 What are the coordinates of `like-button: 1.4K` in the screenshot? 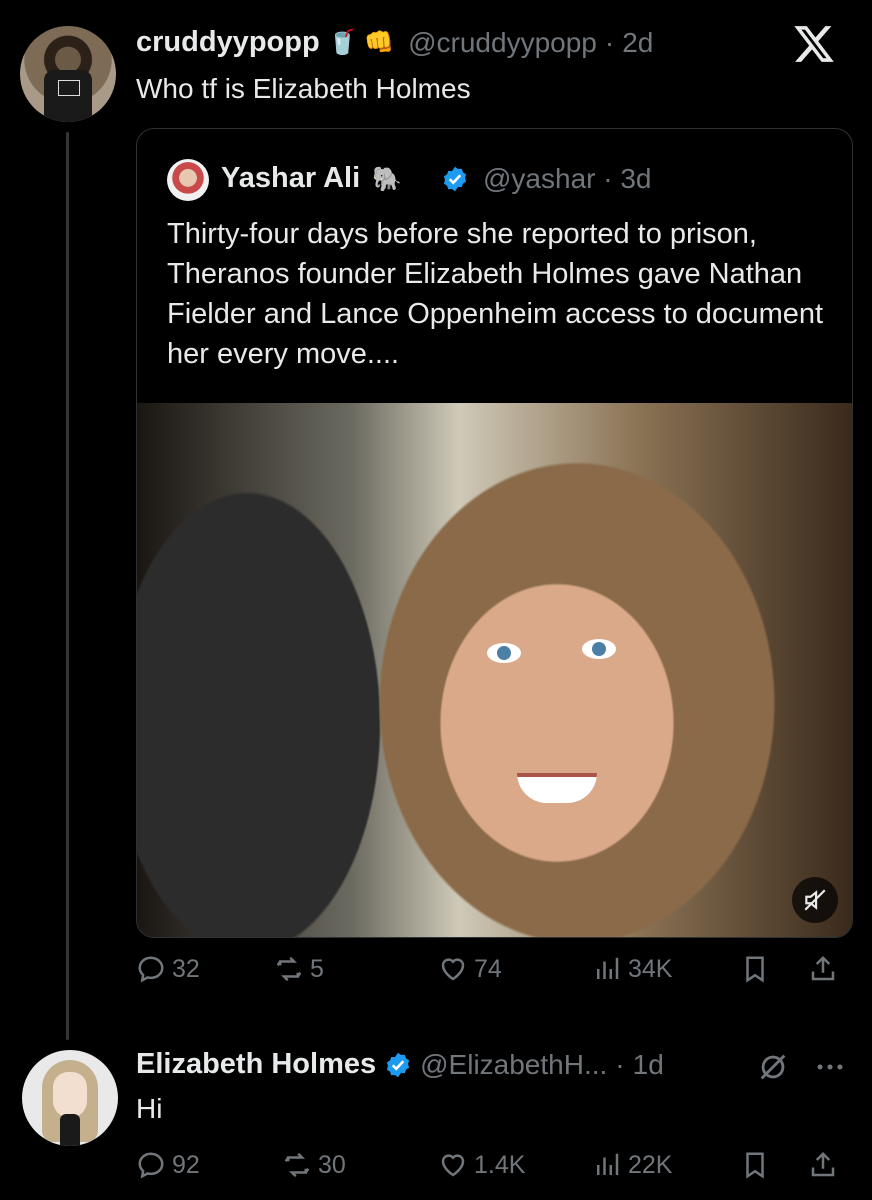 It's located at (481, 1165).